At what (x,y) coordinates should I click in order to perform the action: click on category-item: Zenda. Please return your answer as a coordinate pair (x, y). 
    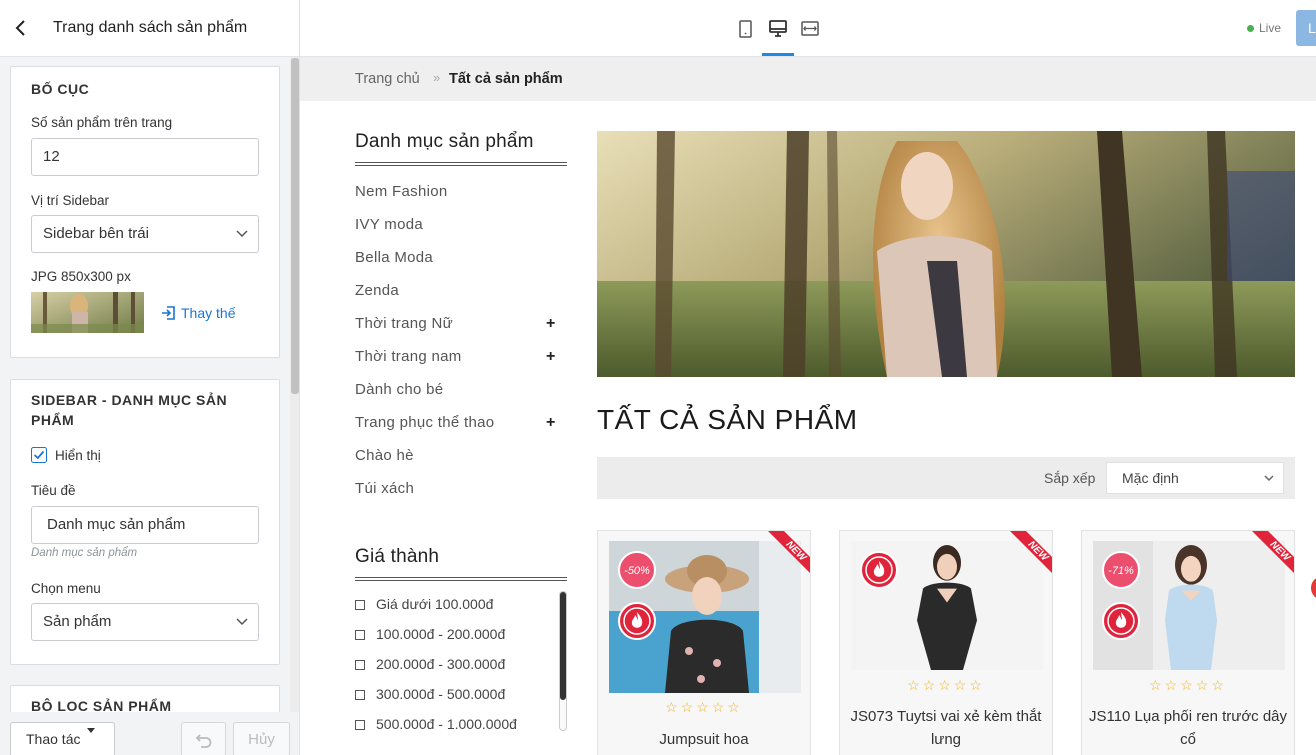
    Looking at the image, I should click on (377, 290).